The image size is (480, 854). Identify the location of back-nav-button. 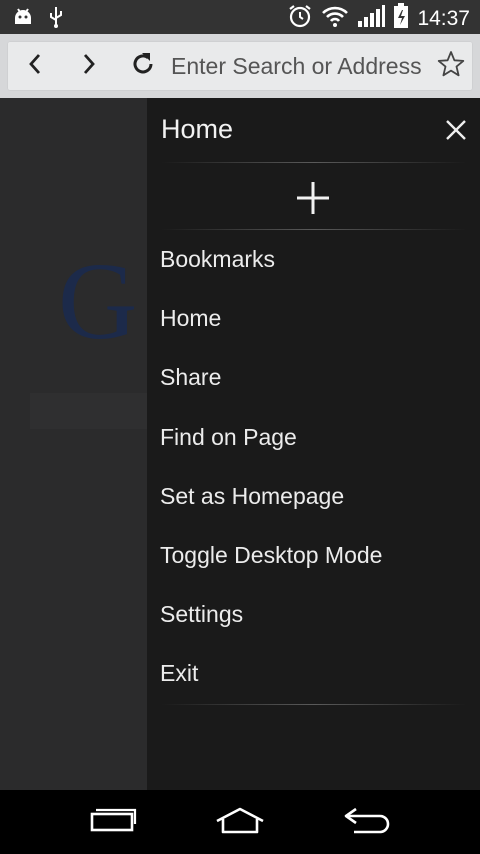
(367, 822).